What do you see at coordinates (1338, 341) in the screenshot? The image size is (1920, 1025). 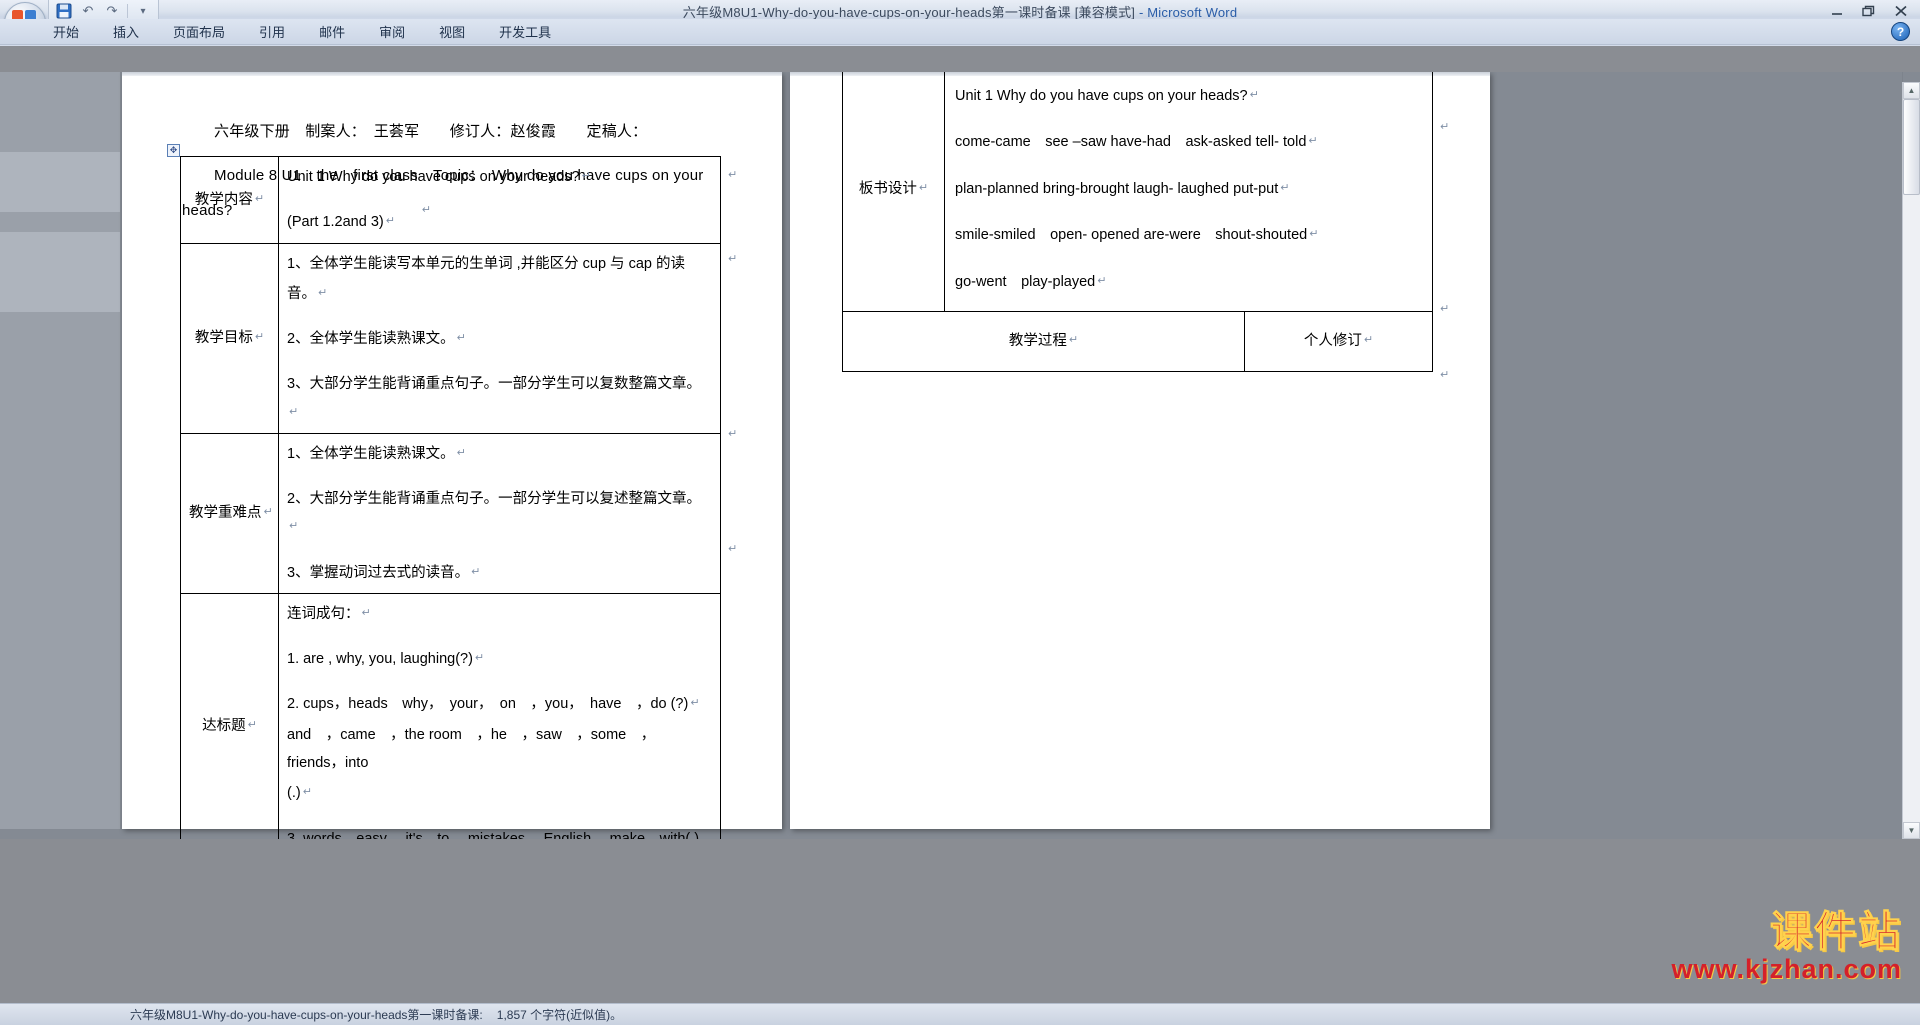 I see `cell-personal-revision: 个人修订 ↵` at bounding box center [1338, 341].